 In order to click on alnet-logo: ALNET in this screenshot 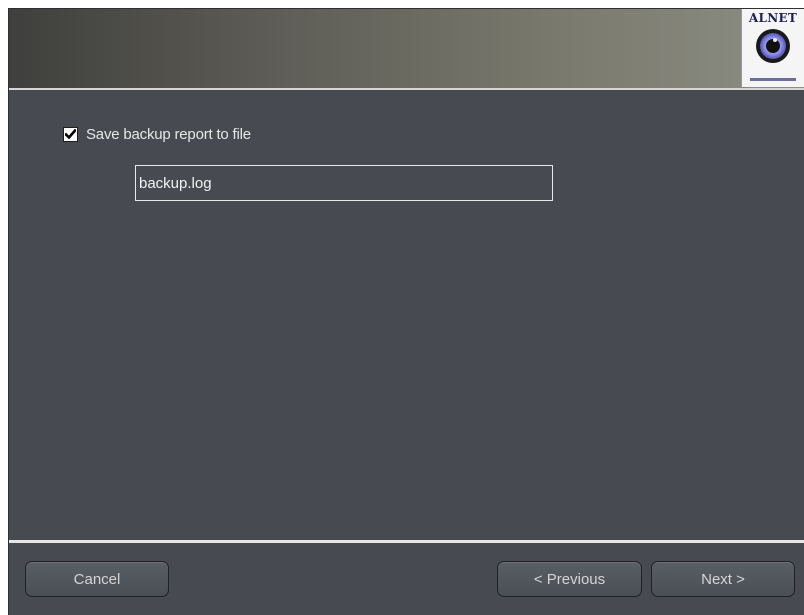, I will do `click(772, 48)`.